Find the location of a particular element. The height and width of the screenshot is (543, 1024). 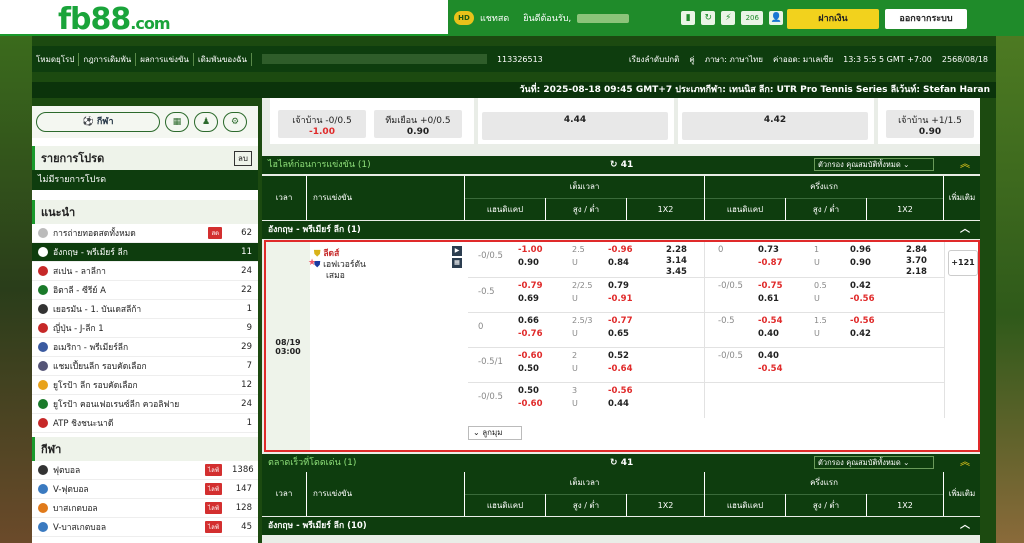

sports-item: V-ฟุตบอล ไลฟ์ 147 is located at coordinates (145, 489).